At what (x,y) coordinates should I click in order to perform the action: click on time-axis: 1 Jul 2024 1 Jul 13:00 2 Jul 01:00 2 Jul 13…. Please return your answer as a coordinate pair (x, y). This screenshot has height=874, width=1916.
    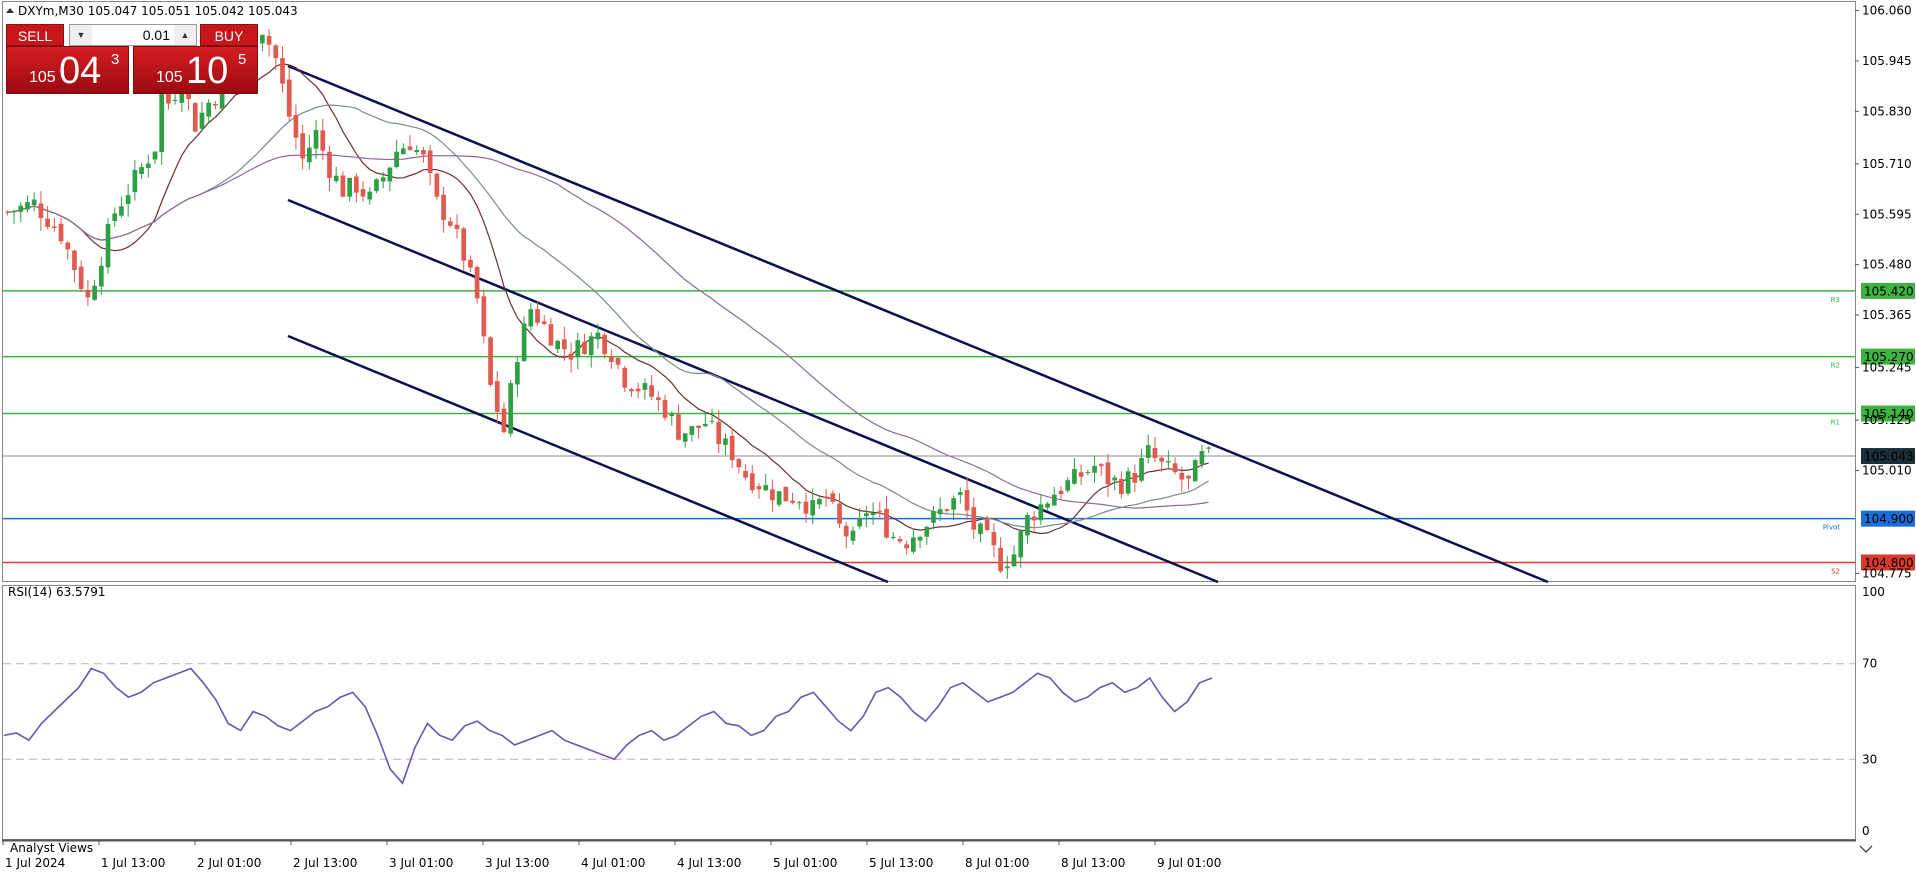
    Looking at the image, I should click on (611, 855).